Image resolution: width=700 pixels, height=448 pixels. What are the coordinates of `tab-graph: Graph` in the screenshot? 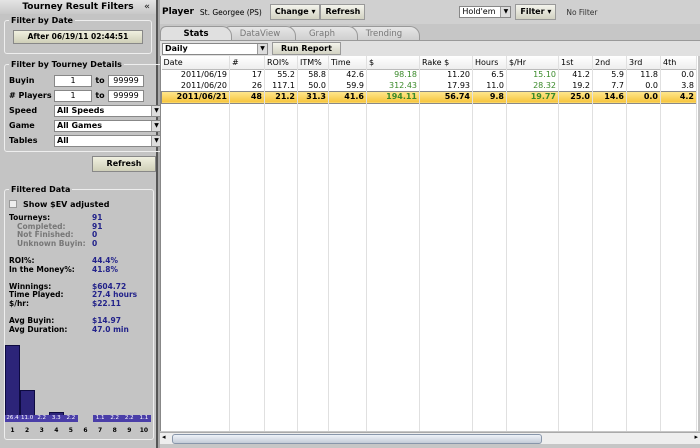 It's located at (322, 33).